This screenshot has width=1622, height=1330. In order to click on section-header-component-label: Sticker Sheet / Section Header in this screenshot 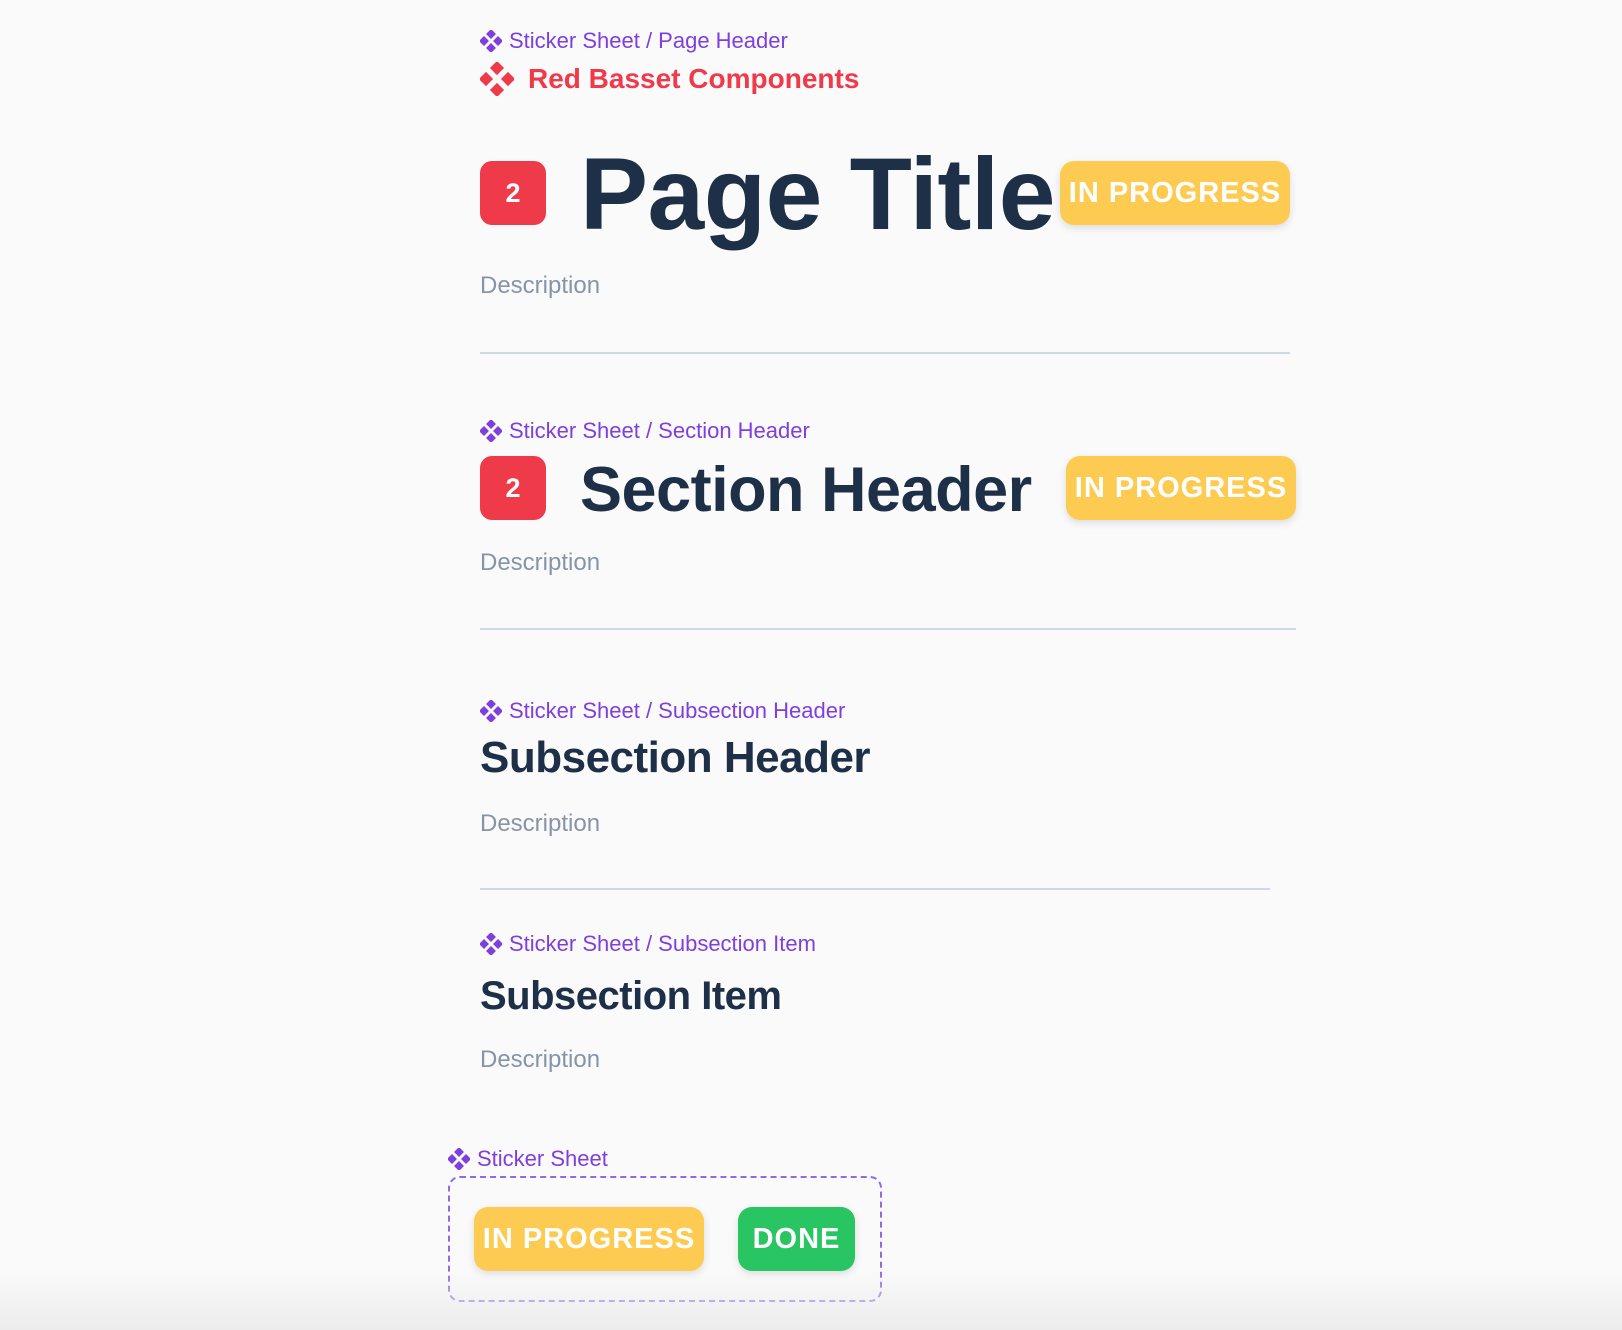, I will do `click(645, 431)`.